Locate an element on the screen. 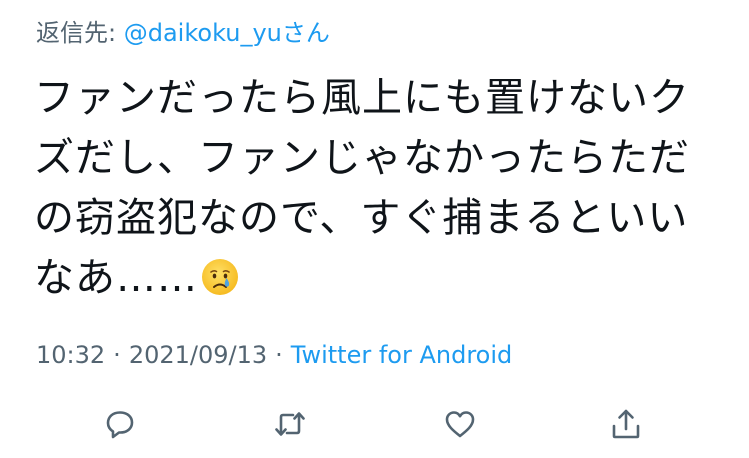 Image resolution: width=749 pixels, height=458 pixels. reply-to-handle-link: @daikoku_yuさん is located at coordinates (227, 33).